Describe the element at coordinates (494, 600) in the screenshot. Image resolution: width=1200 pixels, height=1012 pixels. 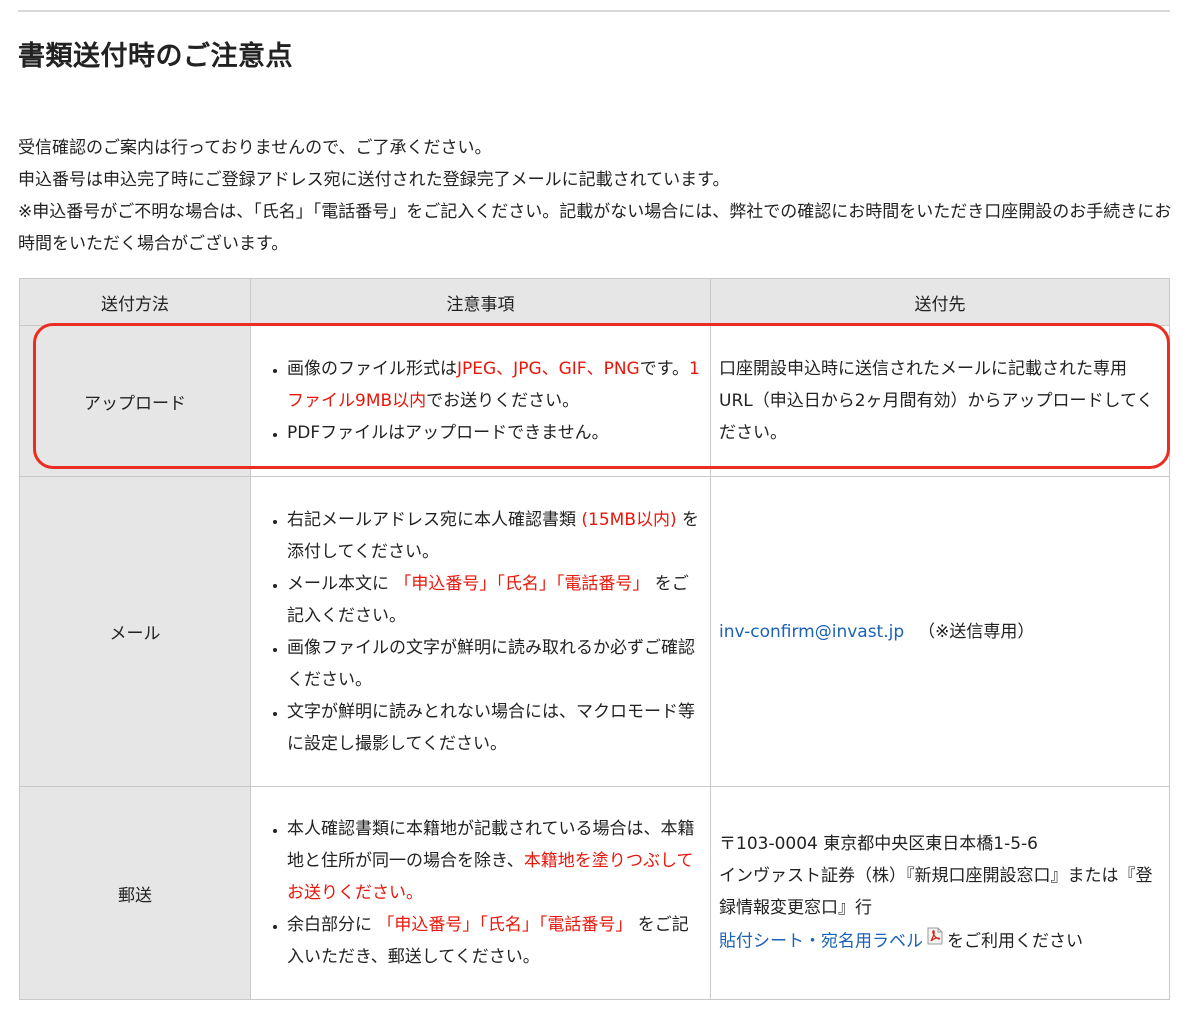
I see `mail-note-2: メール本文に 「申込番号」「氏名」「電話番号」 をご記入ください。` at that location.